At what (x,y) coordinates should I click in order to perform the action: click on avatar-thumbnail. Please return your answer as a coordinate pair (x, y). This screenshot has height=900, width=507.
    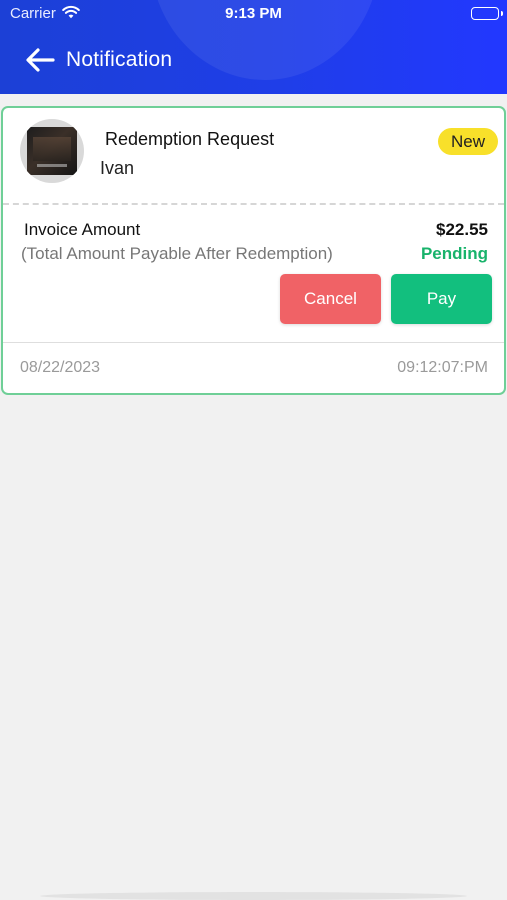
    Looking at the image, I should click on (52, 151).